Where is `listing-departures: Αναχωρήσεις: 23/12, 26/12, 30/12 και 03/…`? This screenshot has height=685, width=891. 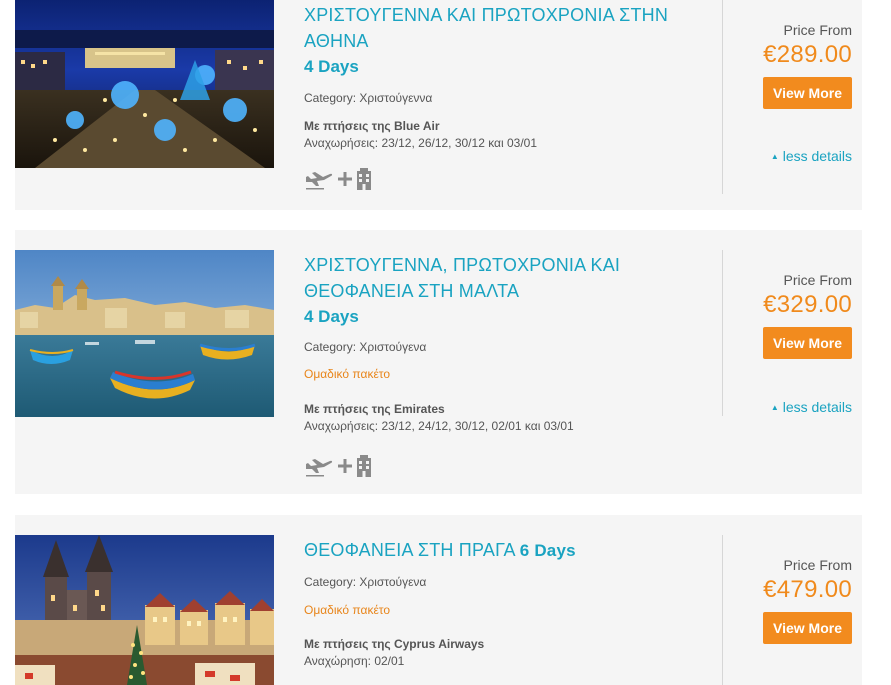
listing-departures: Αναχωρήσεις: 23/12, 26/12, 30/12 και 03/… is located at coordinates (421, 143).